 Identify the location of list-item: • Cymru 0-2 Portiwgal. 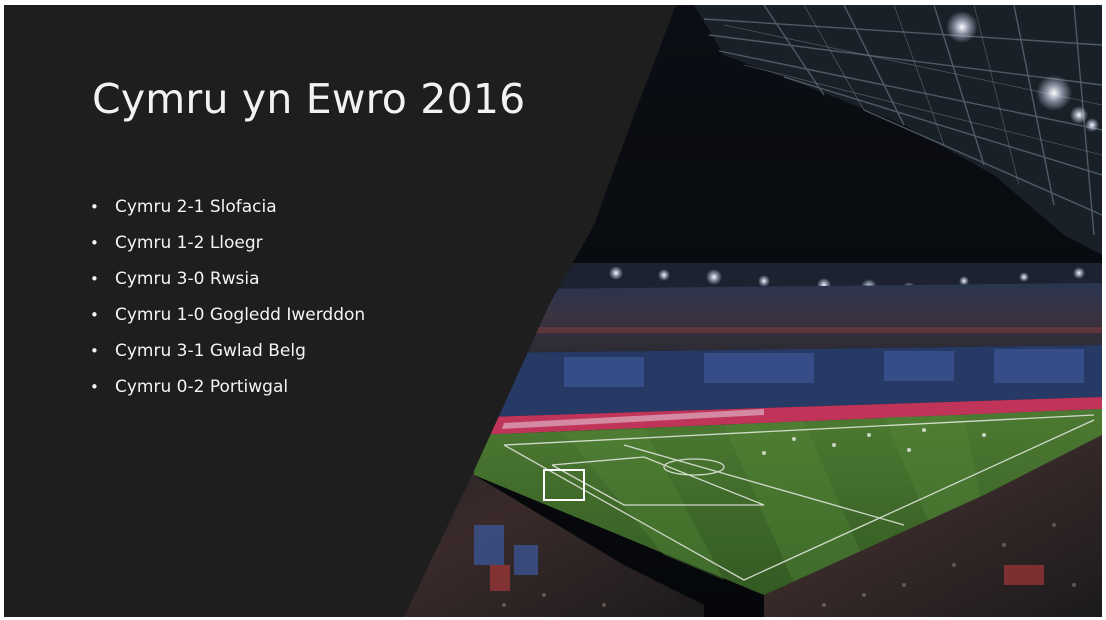
(227, 387).